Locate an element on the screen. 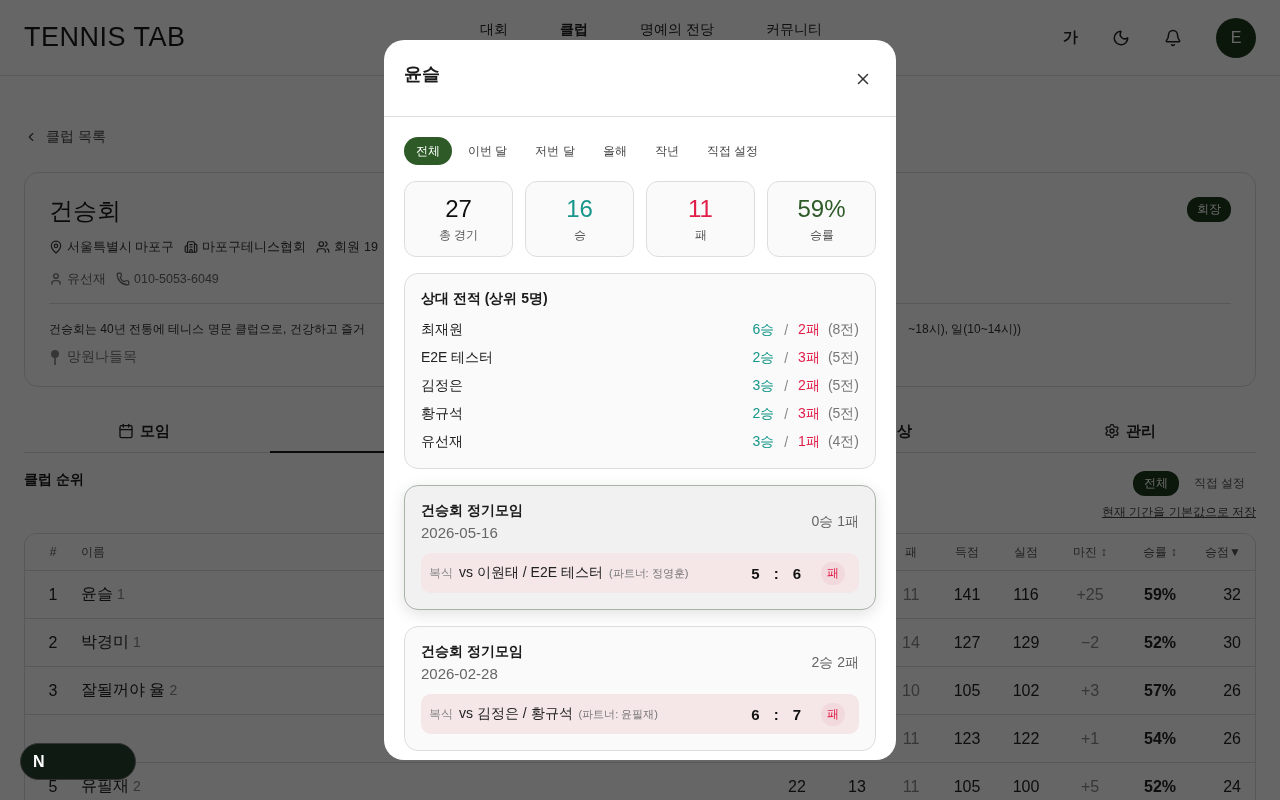  table-cell-text: 22 is located at coordinates (797, 786).